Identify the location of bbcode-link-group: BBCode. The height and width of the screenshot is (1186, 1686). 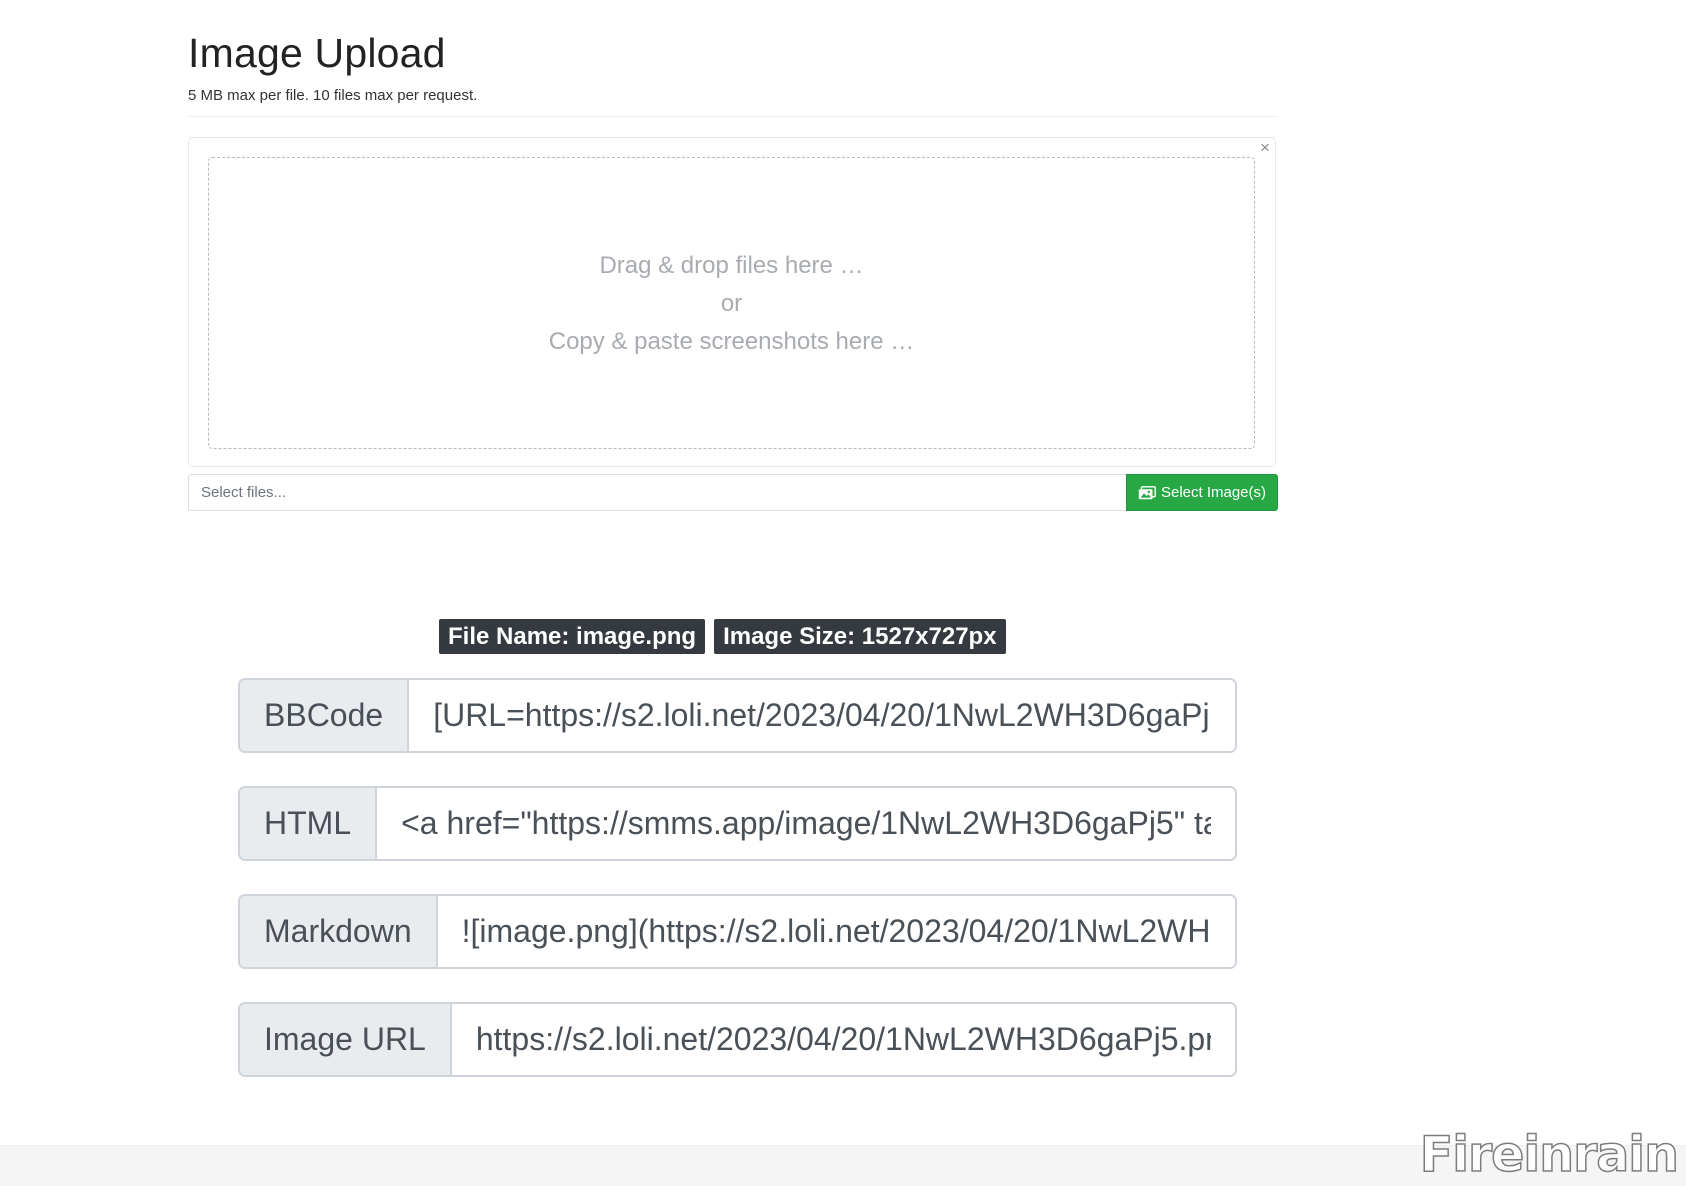
(737, 715).